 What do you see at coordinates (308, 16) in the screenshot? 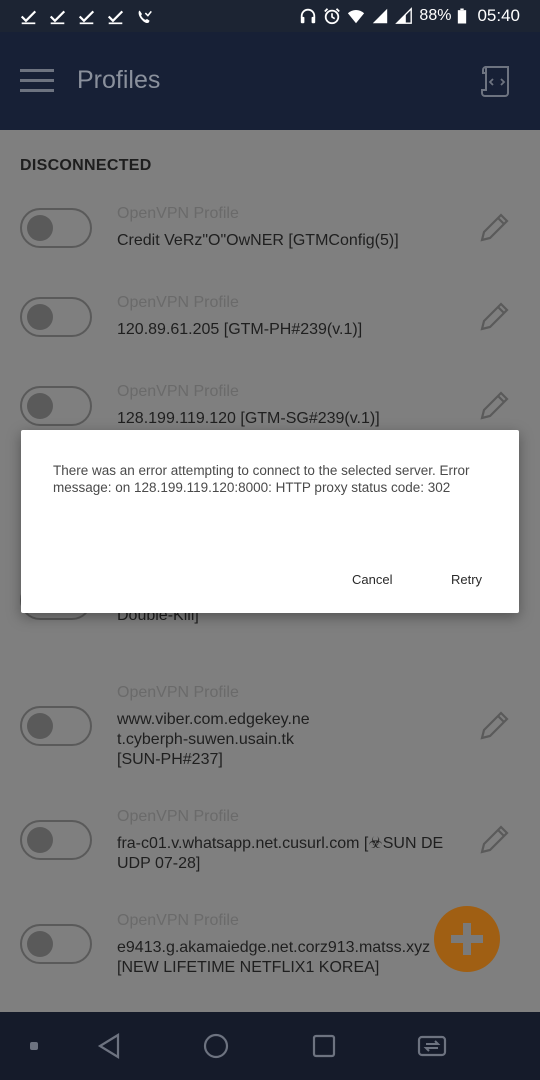
I see `headset-icon` at bounding box center [308, 16].